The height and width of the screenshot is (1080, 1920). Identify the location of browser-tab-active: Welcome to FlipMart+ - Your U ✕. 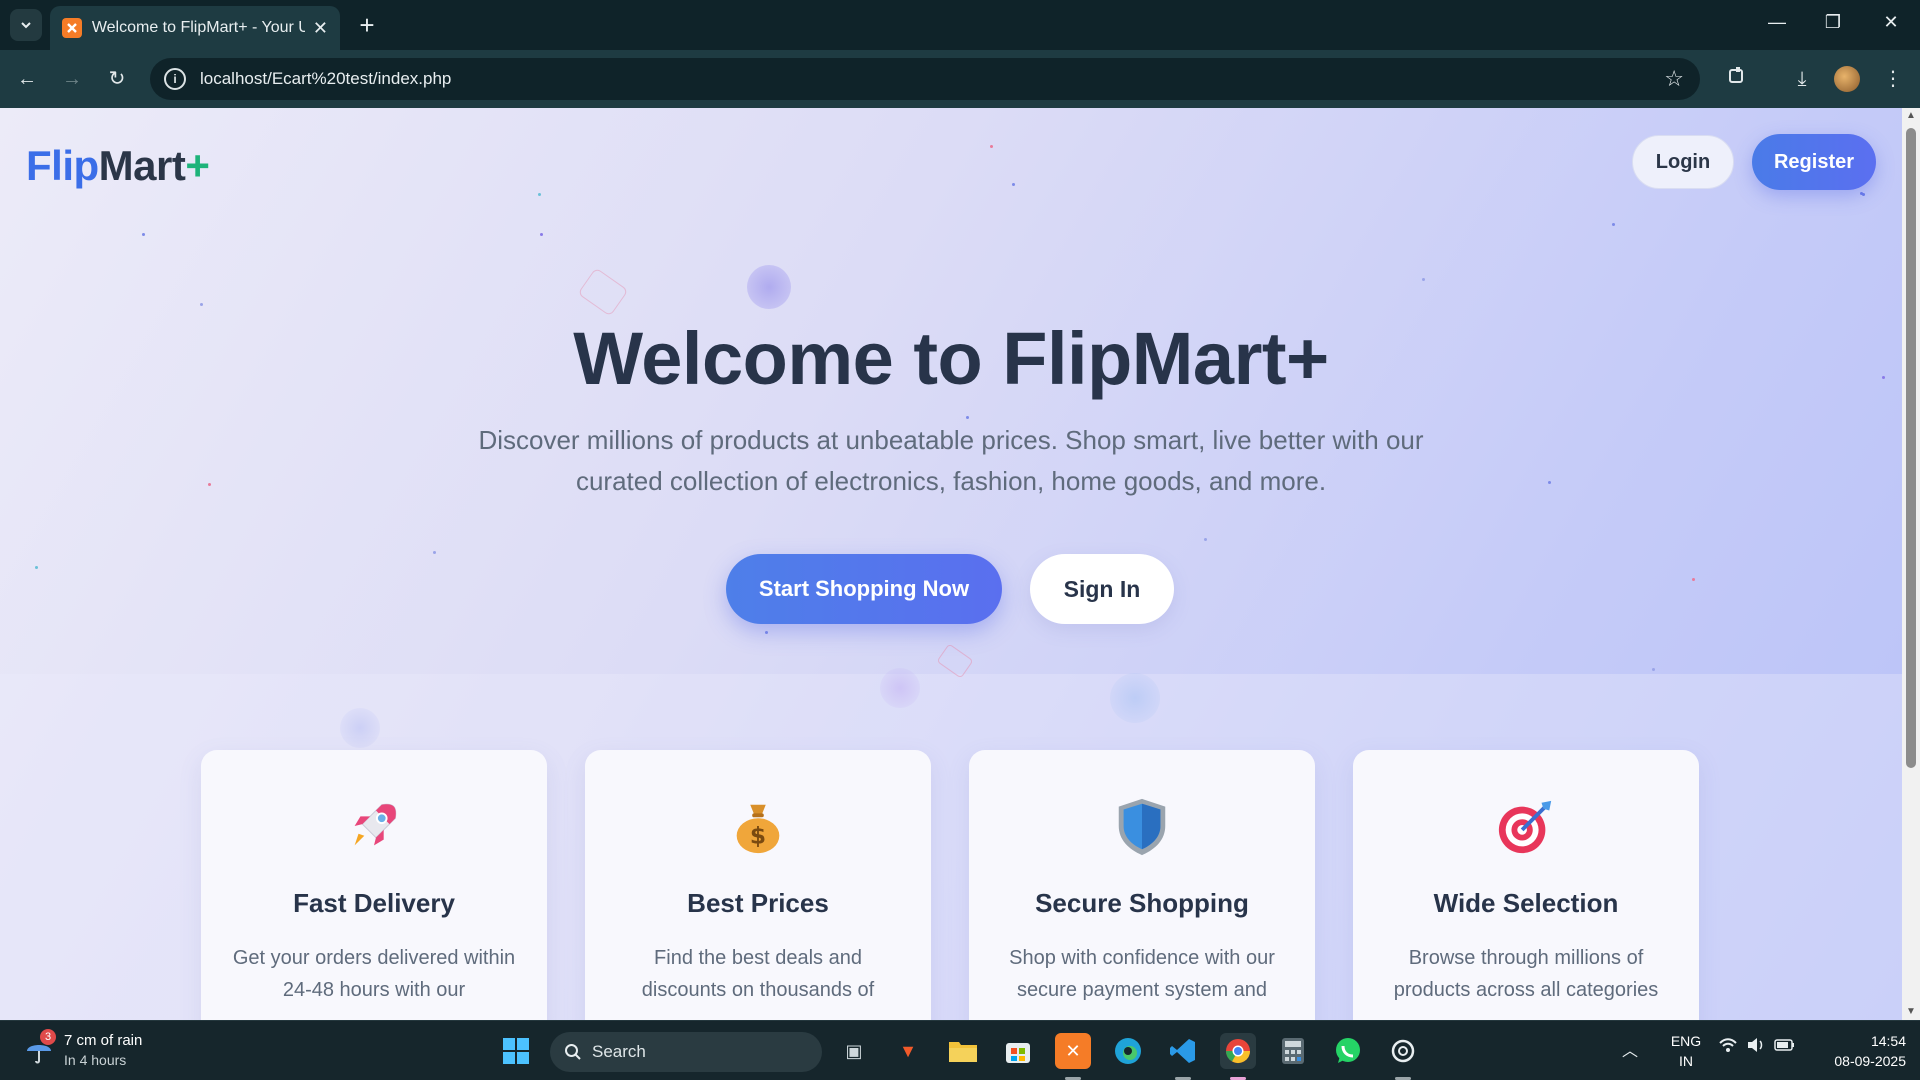
(195, 28).